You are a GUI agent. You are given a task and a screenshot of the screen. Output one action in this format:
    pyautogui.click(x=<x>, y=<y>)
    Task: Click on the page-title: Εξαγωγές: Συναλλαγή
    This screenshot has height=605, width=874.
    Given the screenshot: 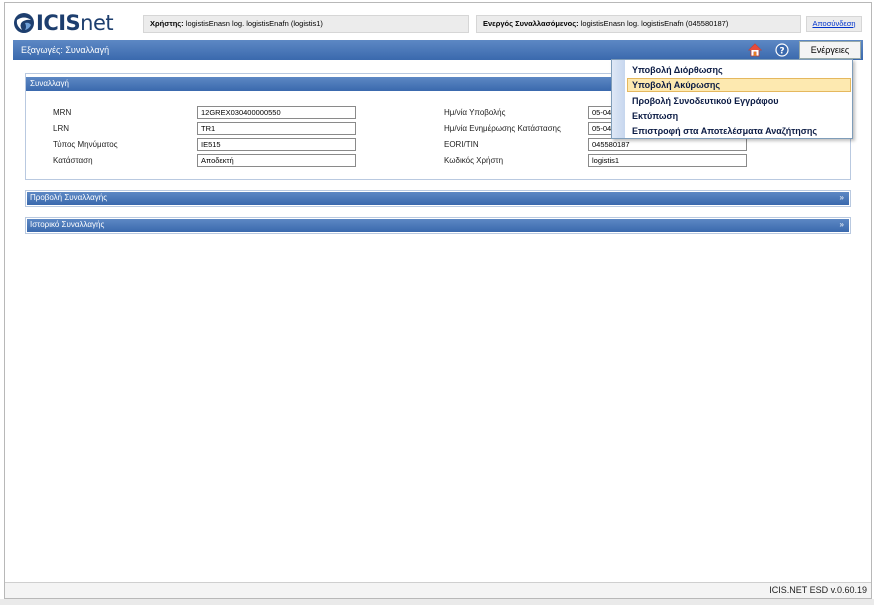 What is the action you would take?
    pyautogui.click(x=65, y=50)
    